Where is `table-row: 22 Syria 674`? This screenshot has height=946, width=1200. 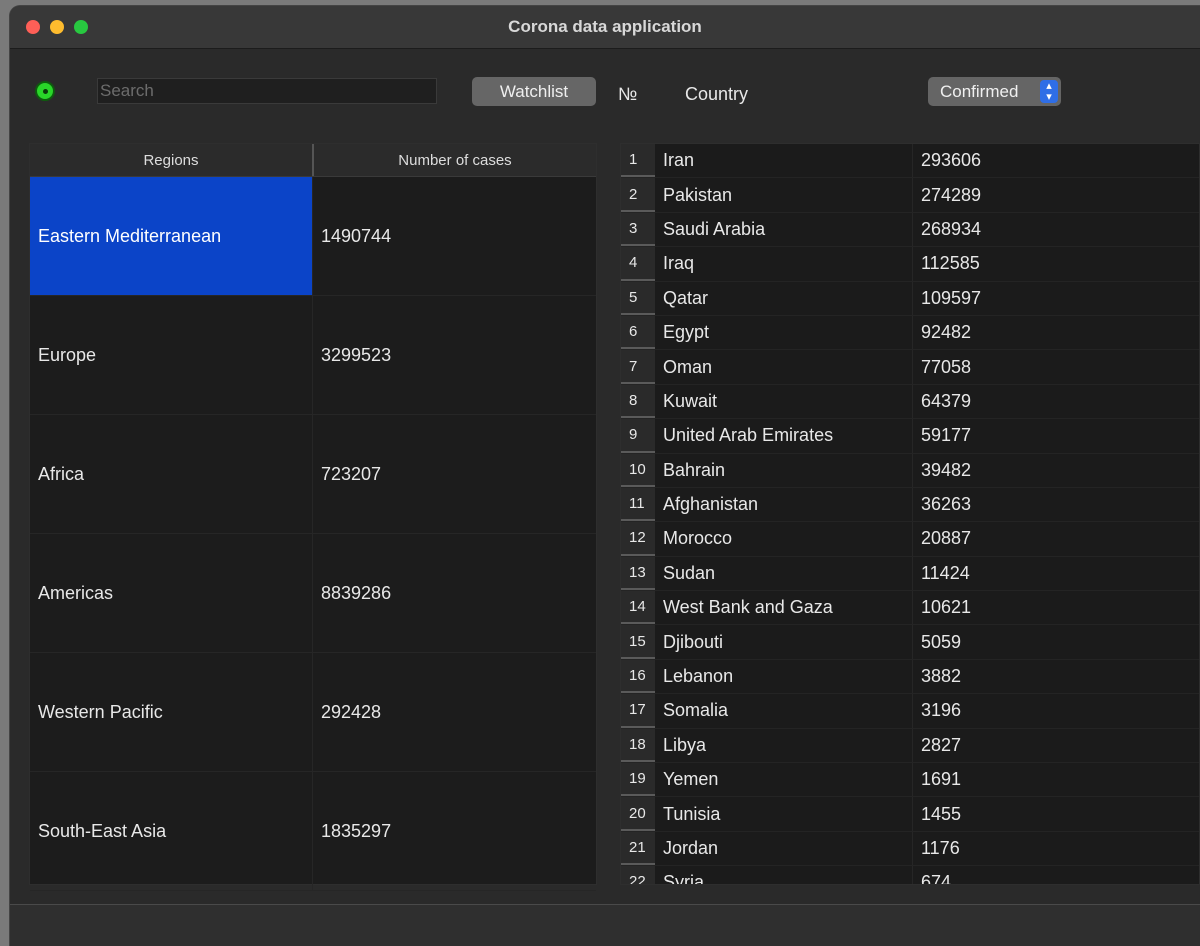 table-row: 22 Syria 674 is located at coordinates (910, 875).